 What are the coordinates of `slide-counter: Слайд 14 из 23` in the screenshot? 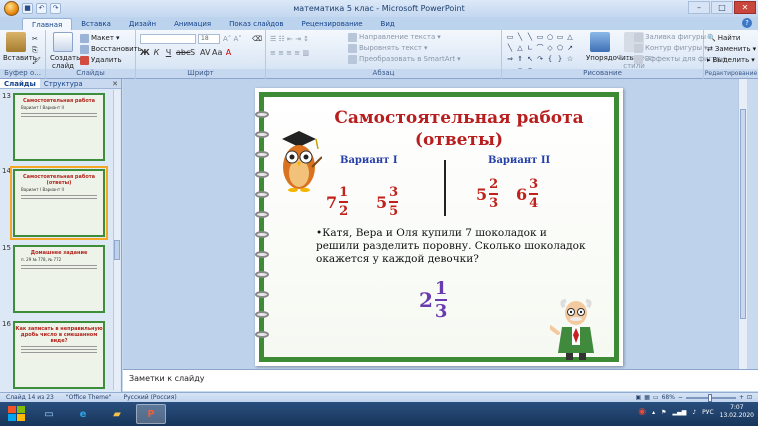 It's located at (30, 397).